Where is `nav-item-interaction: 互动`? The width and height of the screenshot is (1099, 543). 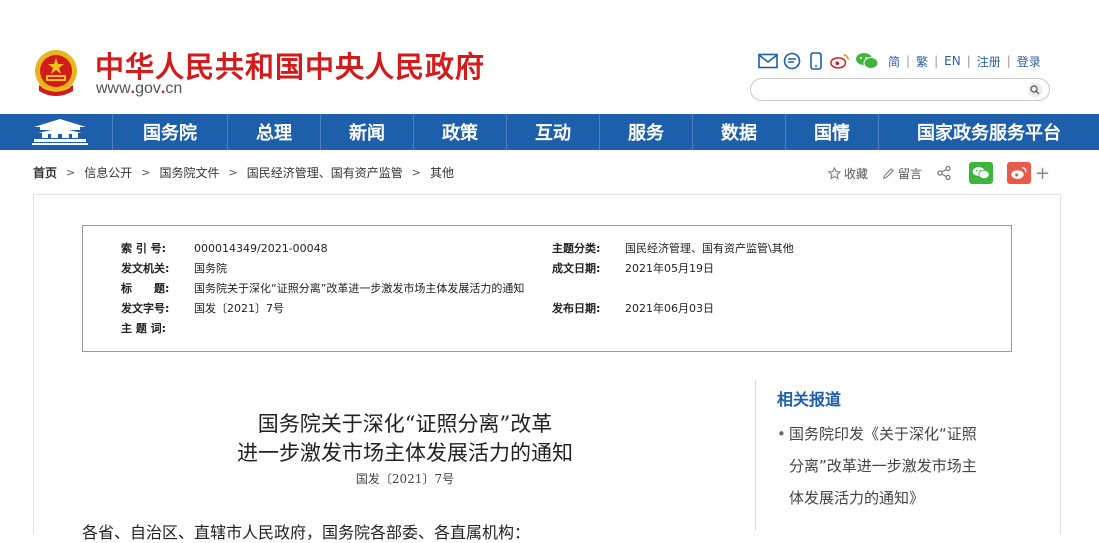
nav-item-interaction: 互动 is located at coordinates (552, 132).